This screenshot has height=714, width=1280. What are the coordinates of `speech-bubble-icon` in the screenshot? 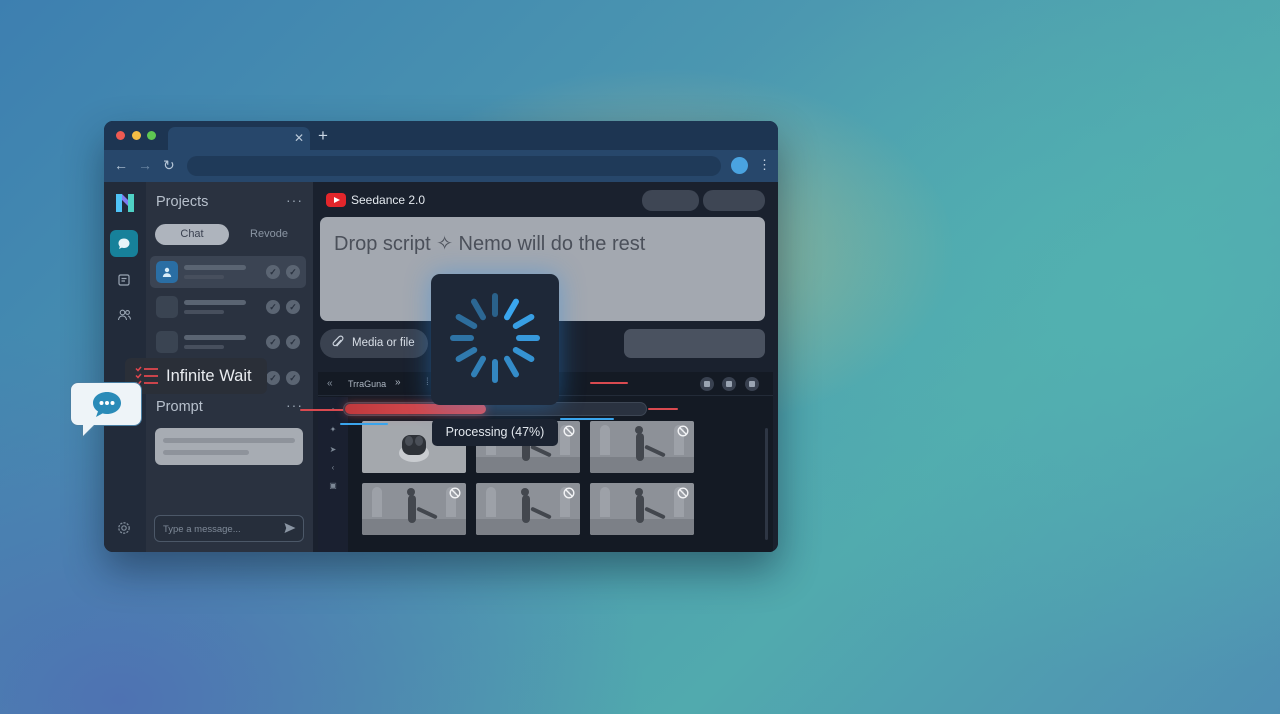 It's located at (107, 404).